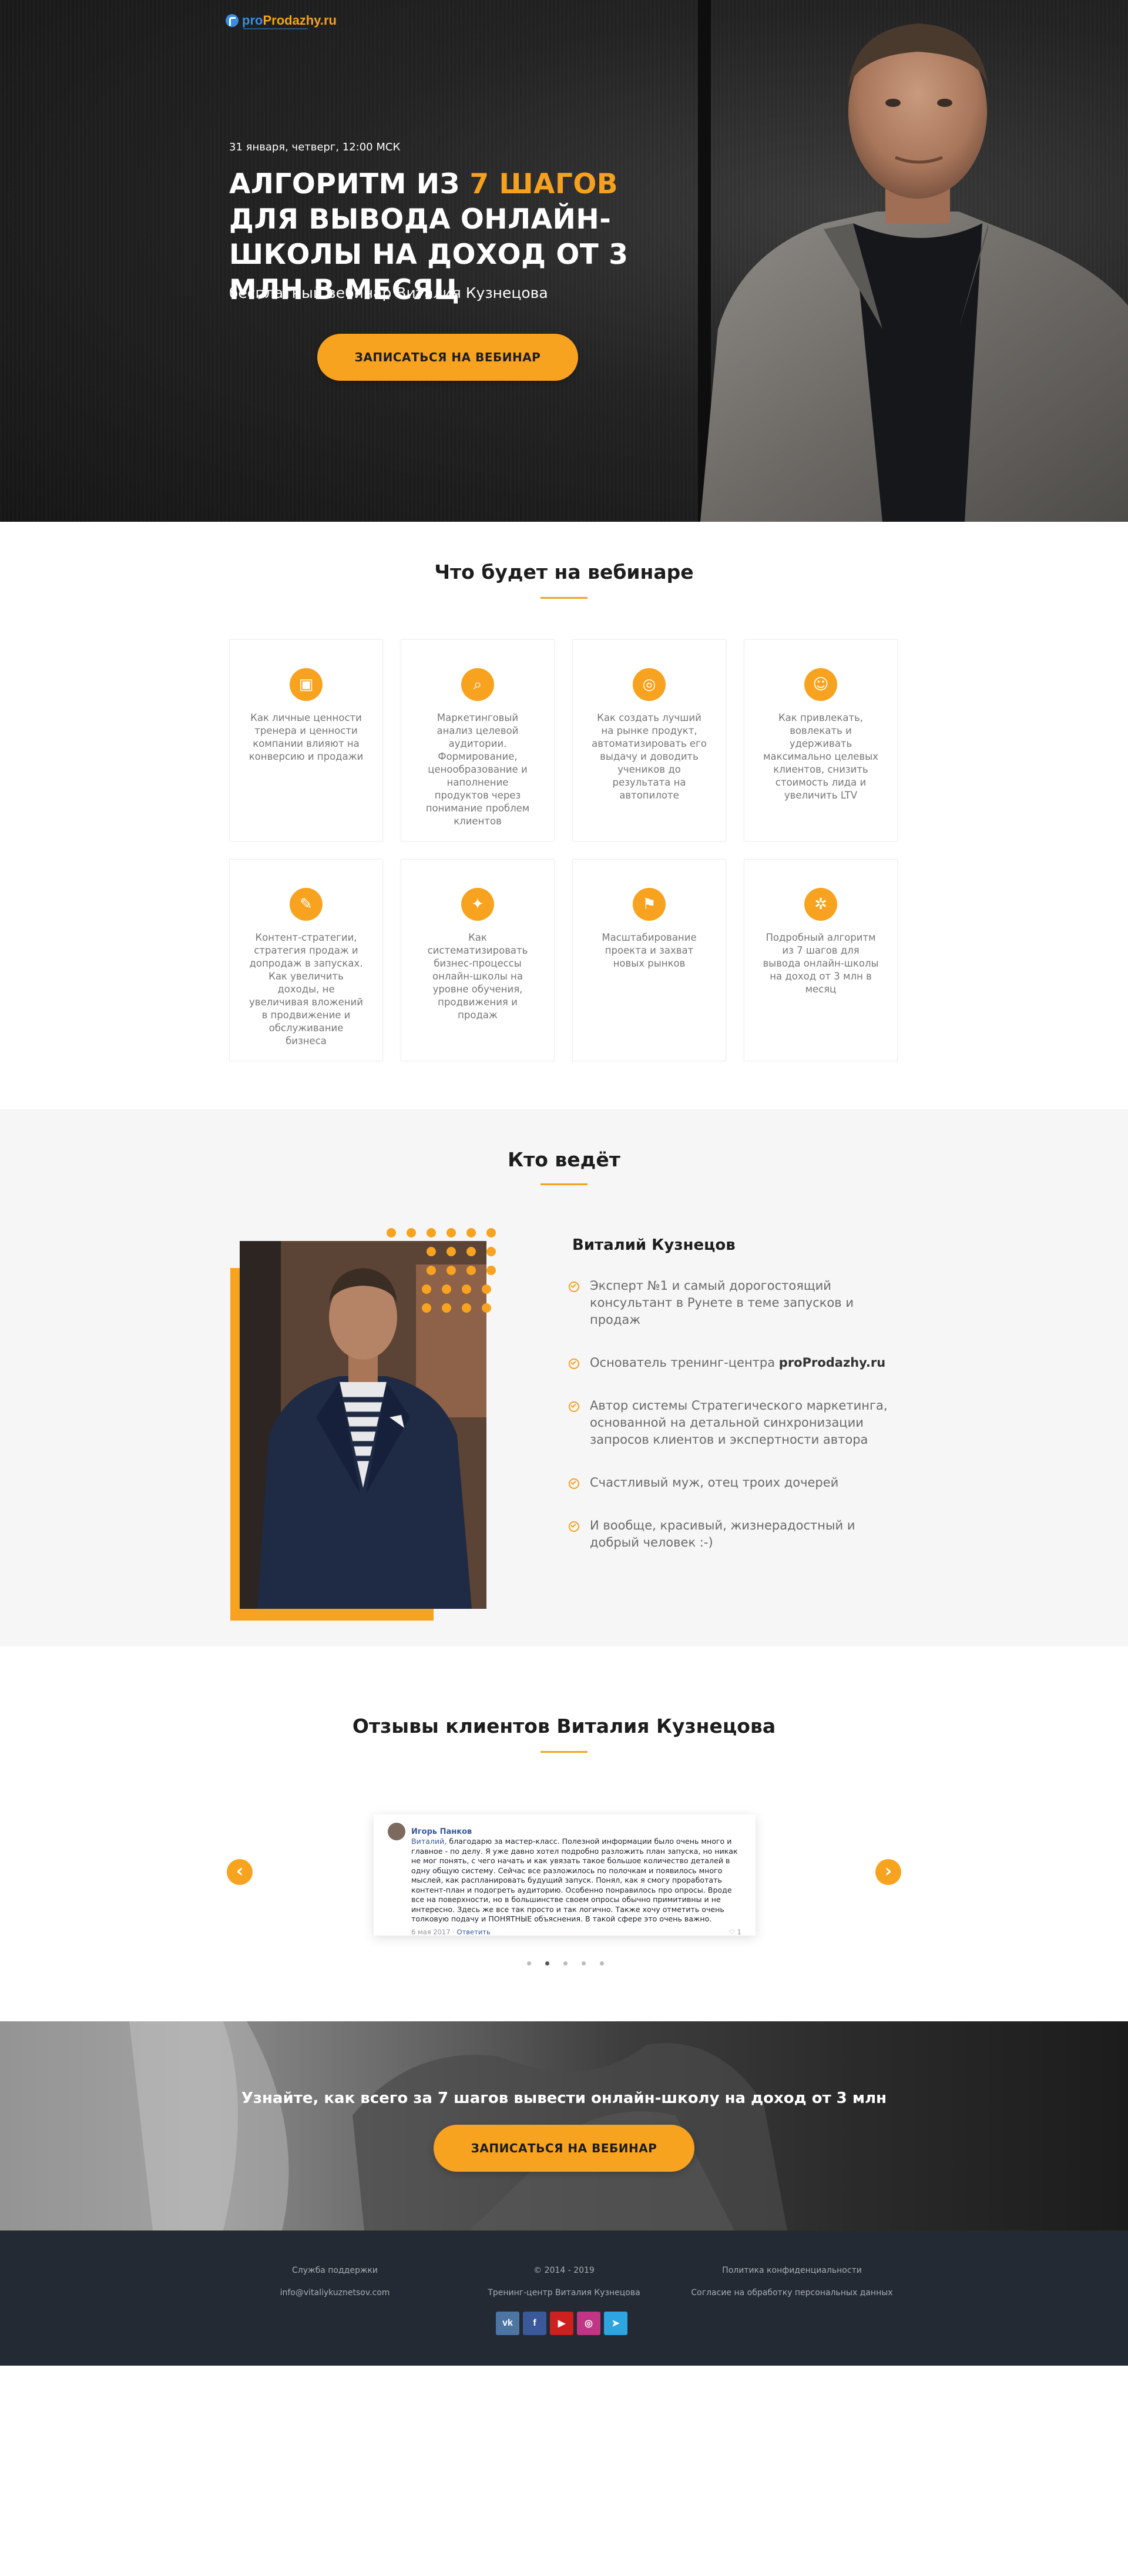  Describe the element at coordinates (396, 1832) in the screenshot. I see `reviewer-avatar` at that location.